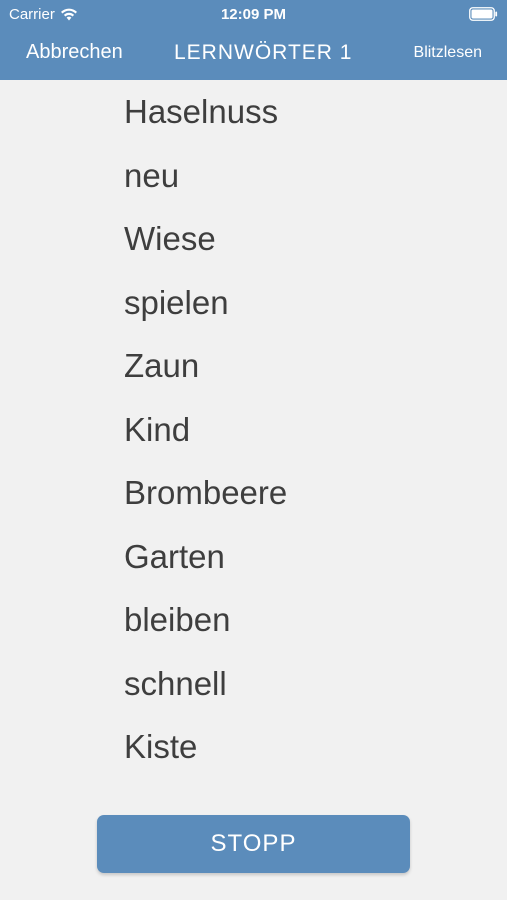  What do you see at coordinates (448, 53) in the screenshot?
I see `flash-reading-button: Blitzlesen` at bounding box center [448, 53].